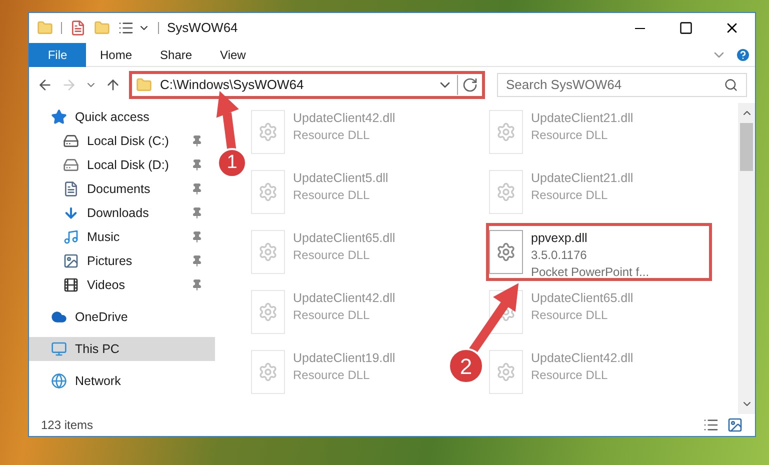 This screenshot has width=769, height=465. I want to click on music-note-icon, so click(71, 237).